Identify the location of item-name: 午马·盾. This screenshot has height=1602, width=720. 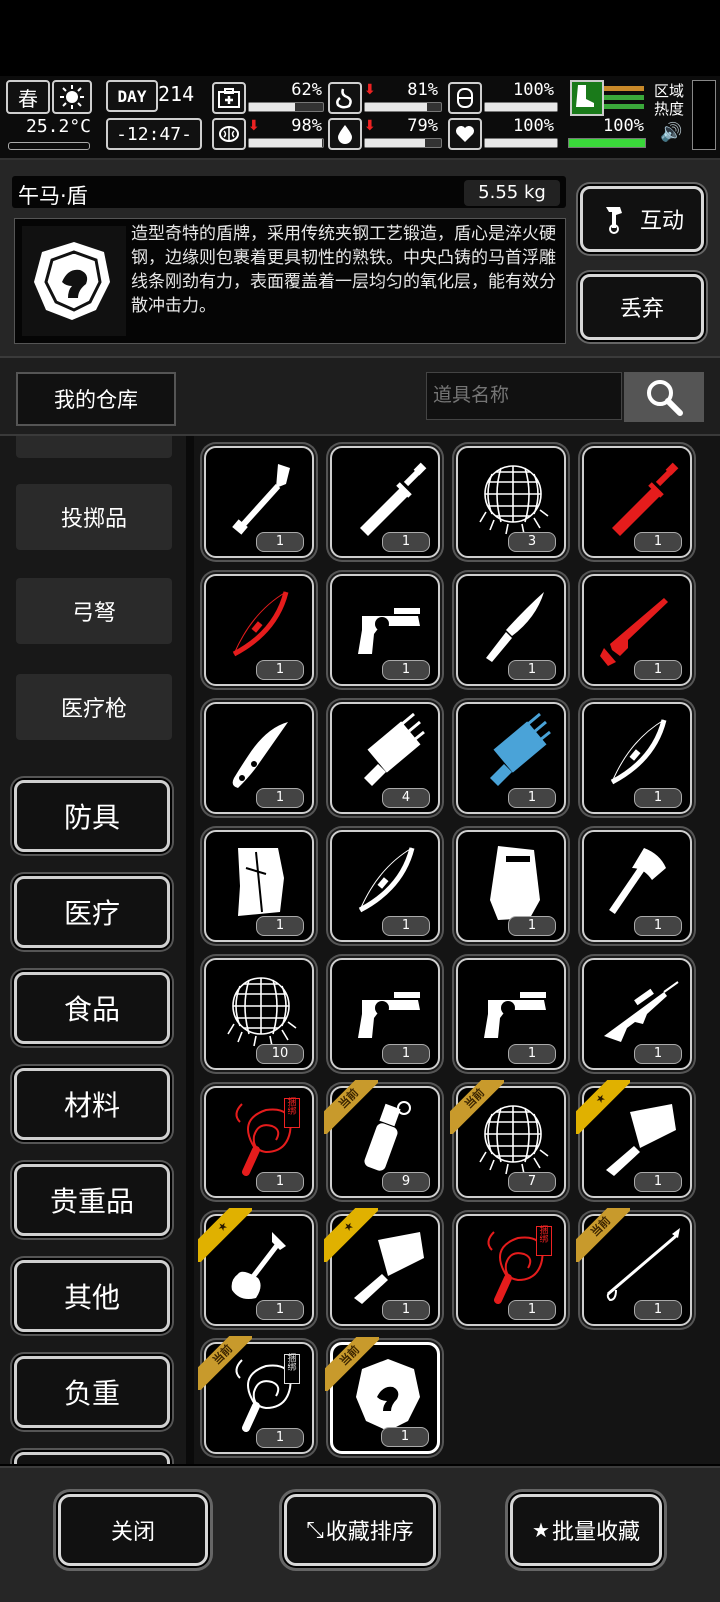
(53, 196).